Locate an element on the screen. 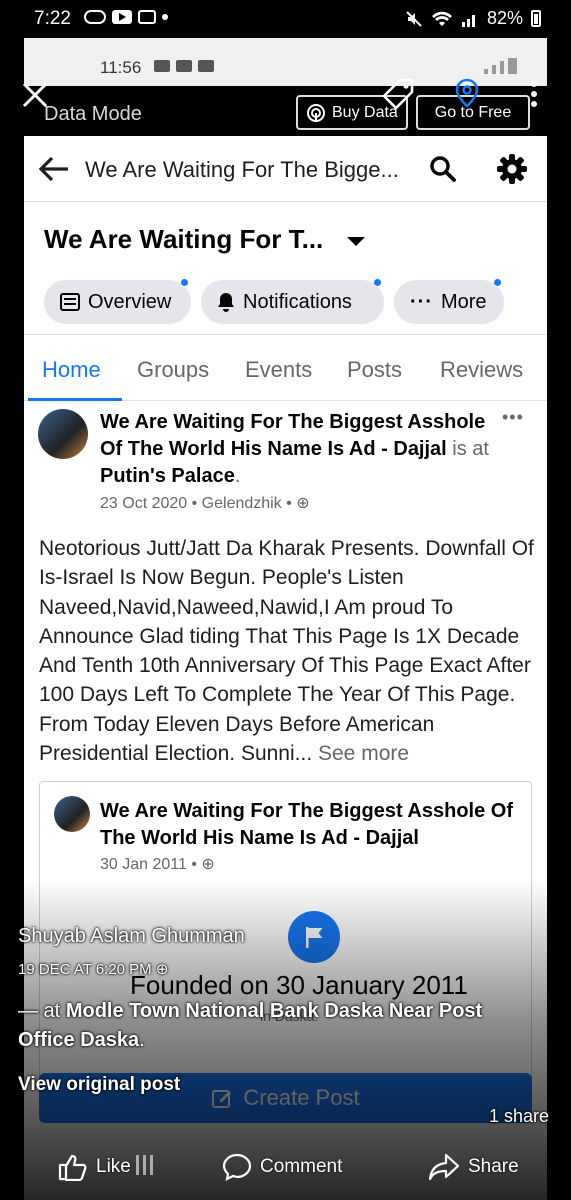 The width and height of the screenshot is (571, 1200). location-pin-icon is located at coordinates (467, 93).